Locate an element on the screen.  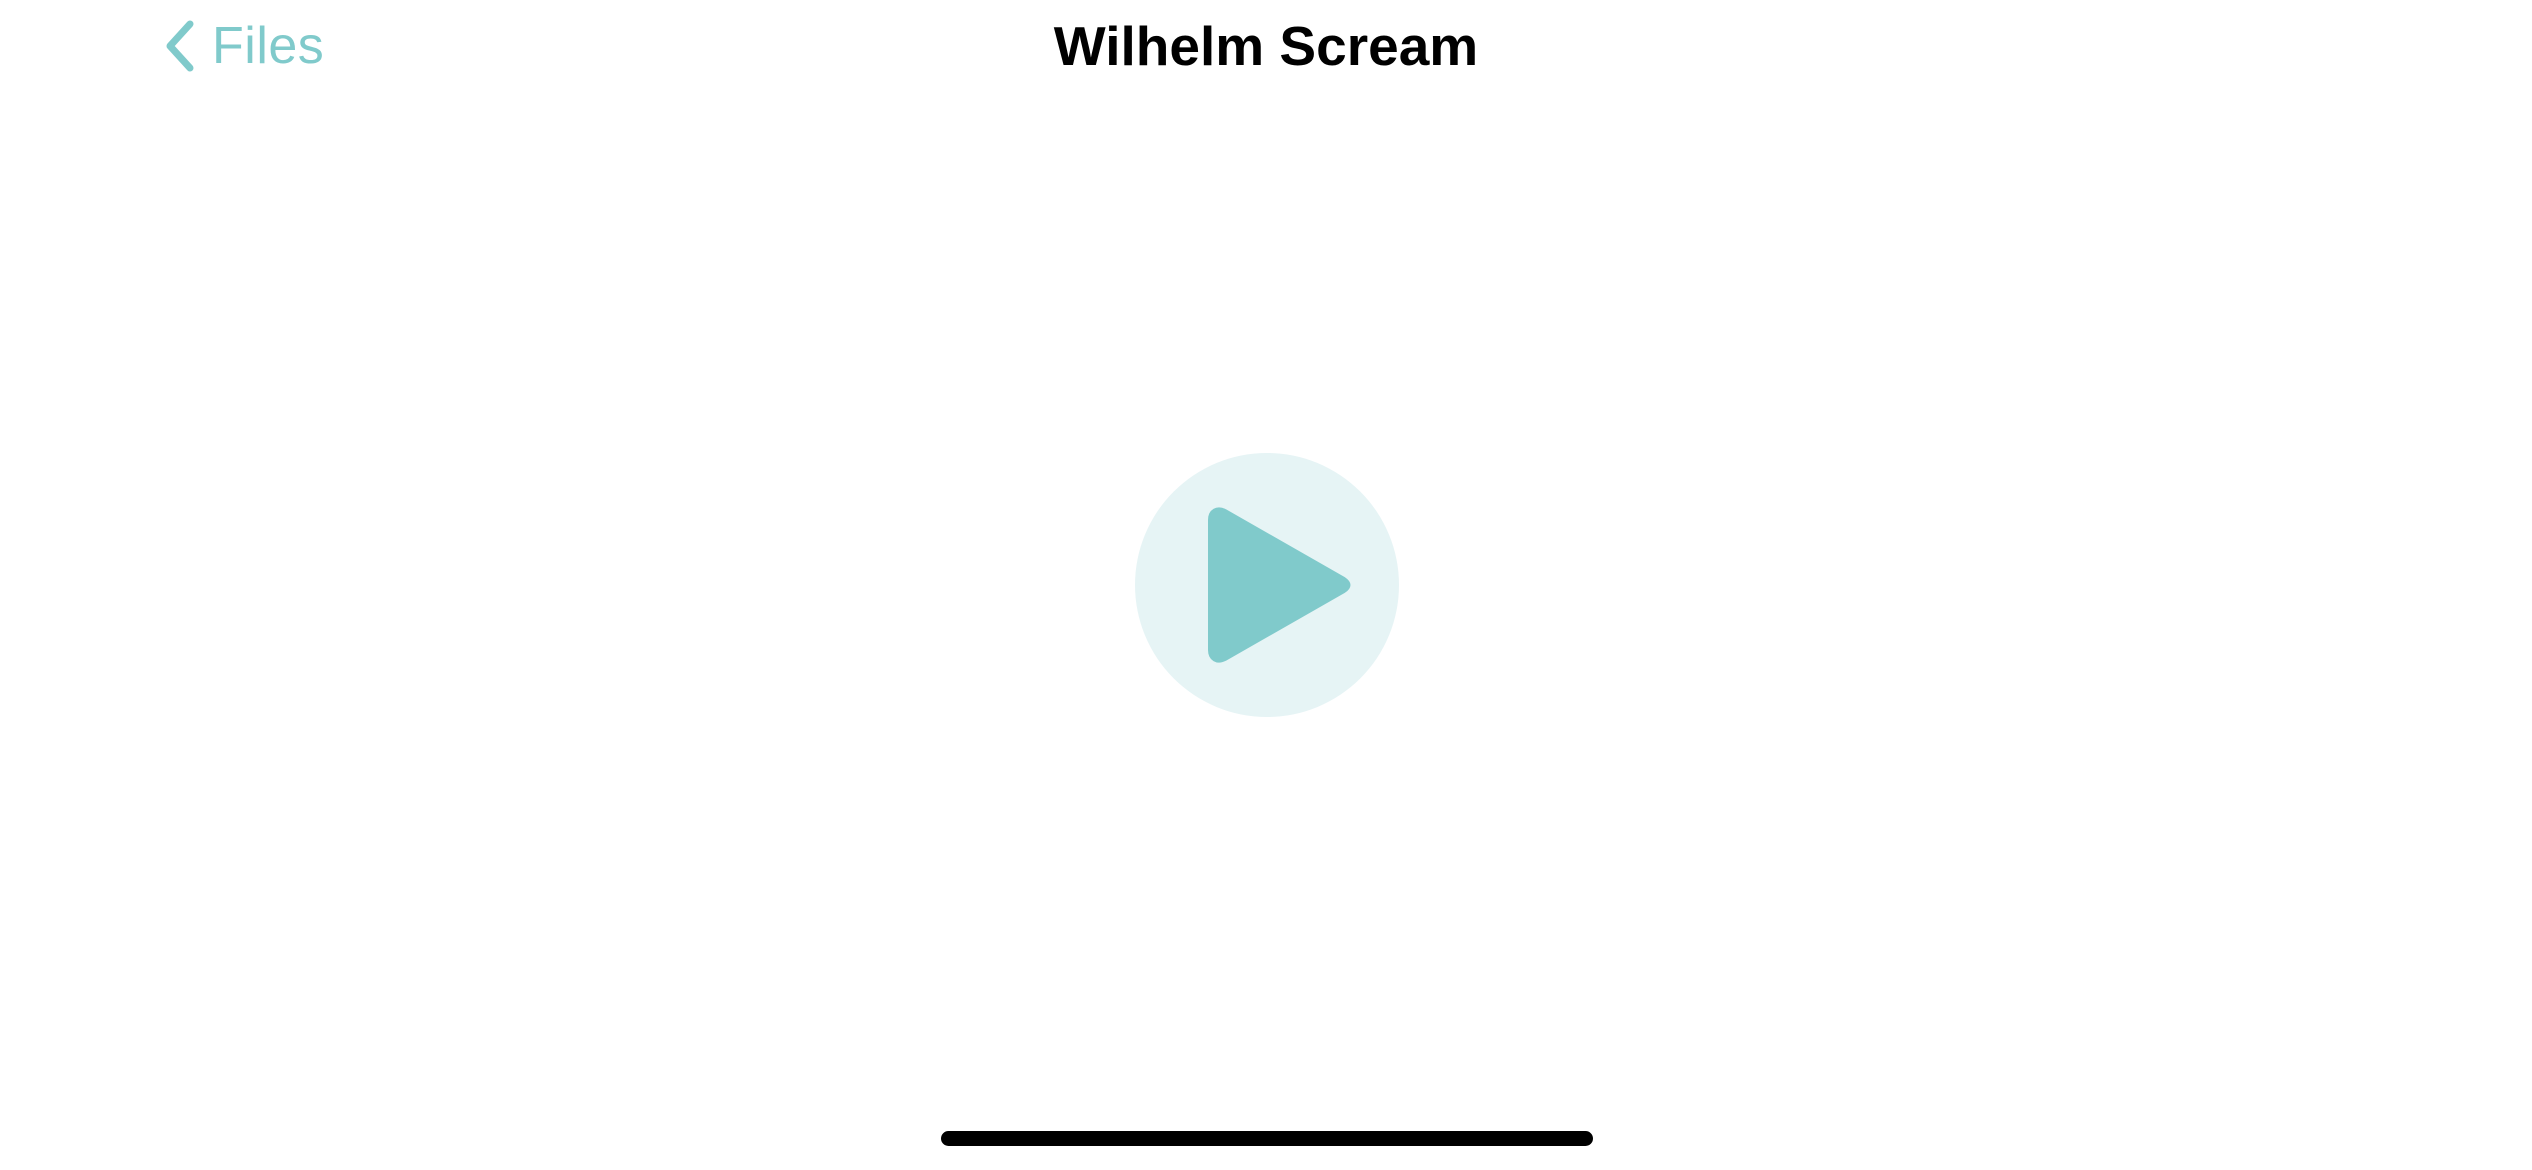
play-icon is located at coordinates (1267, 585).